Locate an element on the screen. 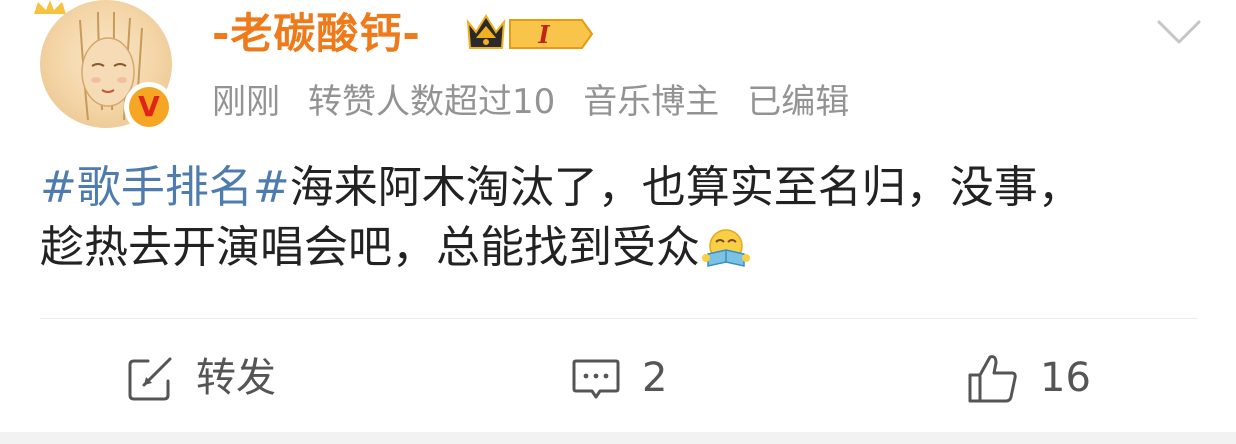 The width and height of the screenshot is (1236, 444). username: -老碳酸钙- is located at coordinates (316, 34).